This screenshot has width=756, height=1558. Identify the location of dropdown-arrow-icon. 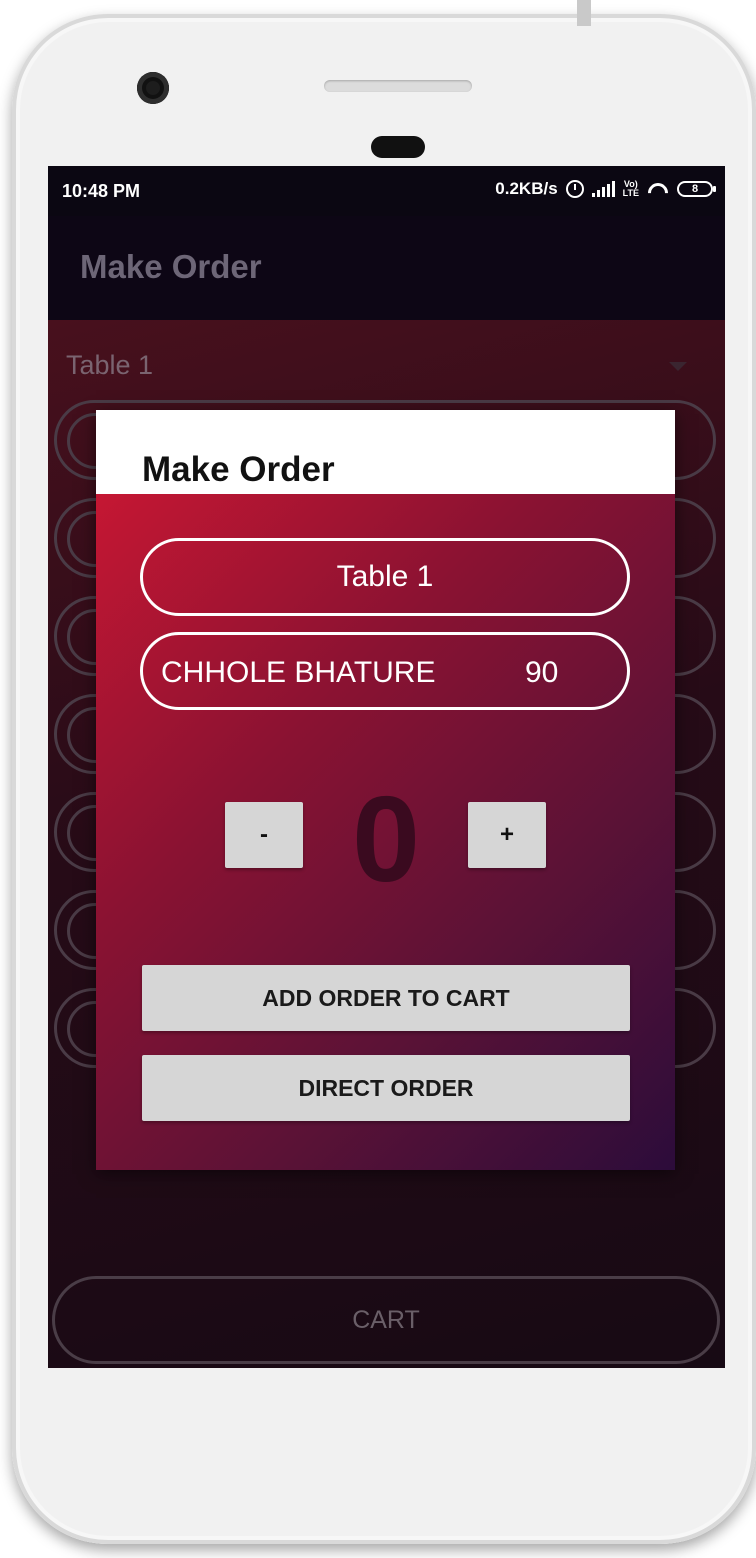
(678, 366).